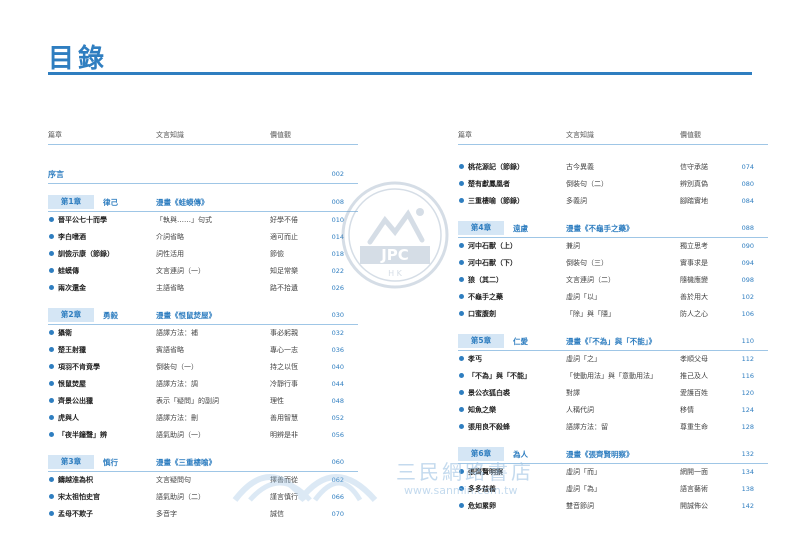 The image size is (800, 560). What do you see at coordinates (284, 220) in the screenshot?
I see `entry-value: 好學不倦` at bounding box center [284, 220].